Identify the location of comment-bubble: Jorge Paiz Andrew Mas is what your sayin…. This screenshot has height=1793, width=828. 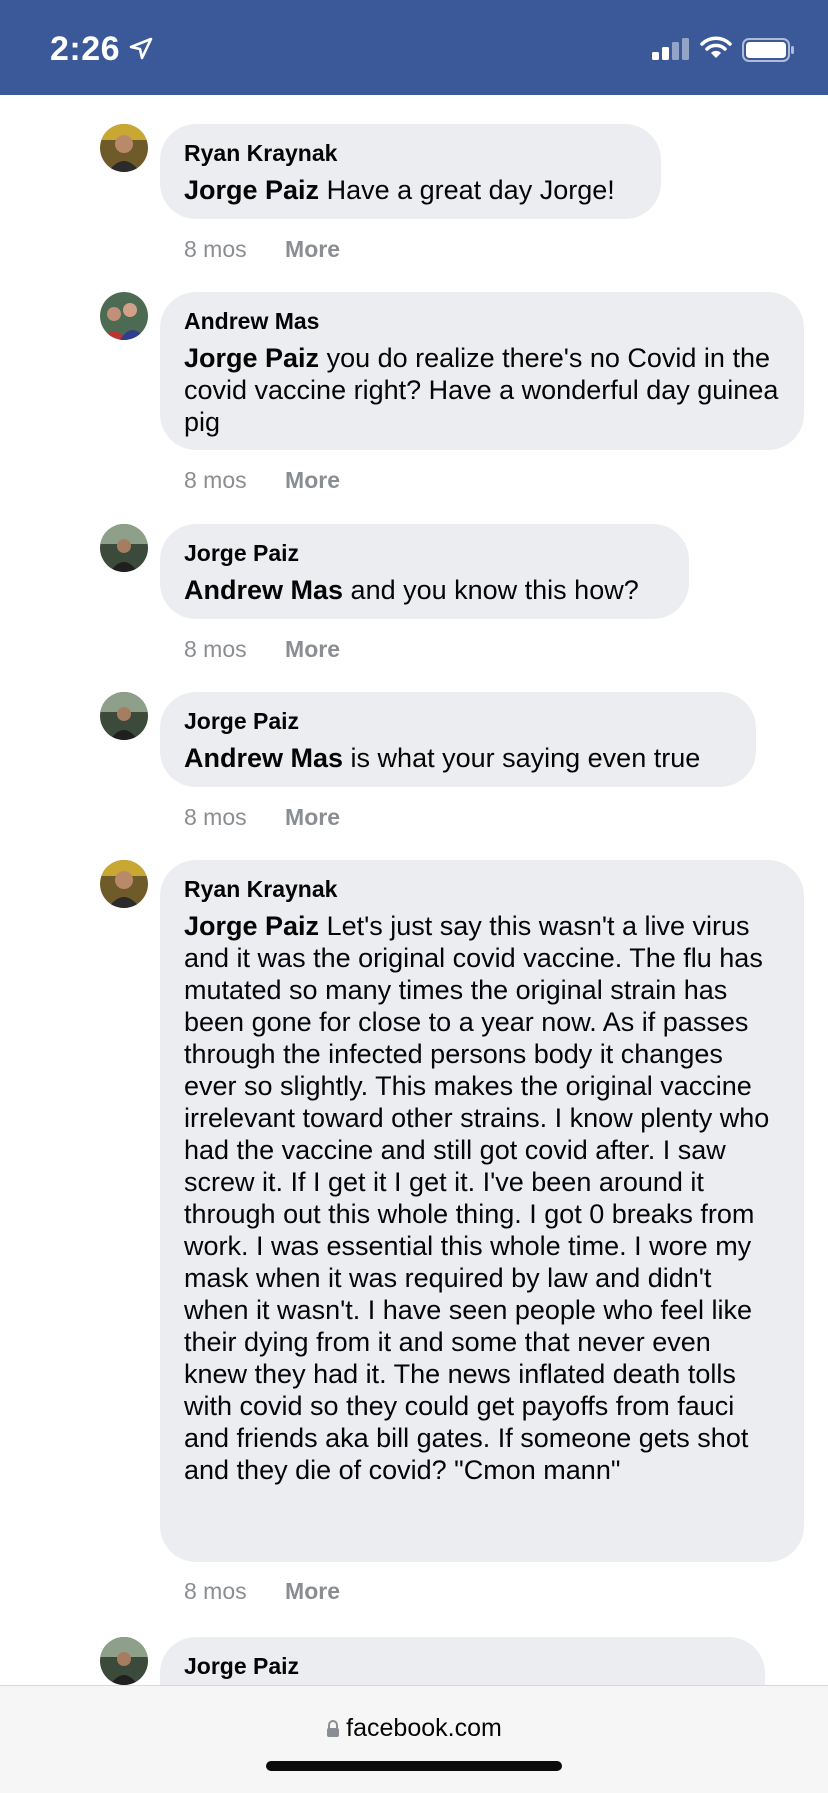
(458, 739).